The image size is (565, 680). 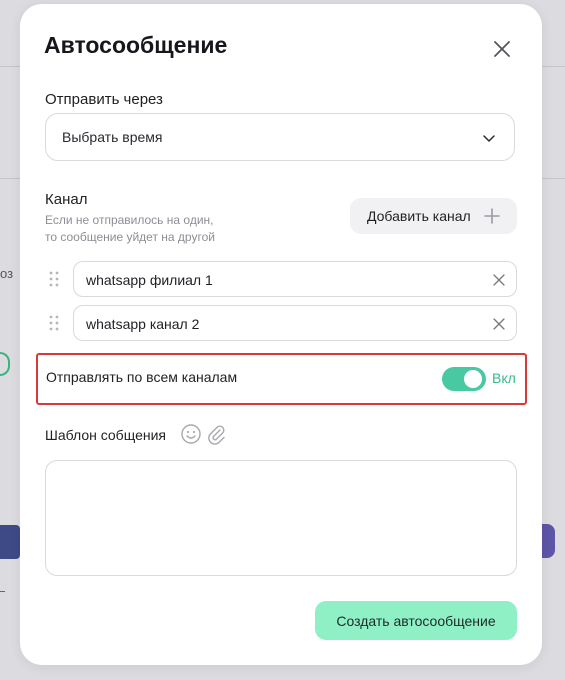 I want to click on send-all-channels-toggle, so click(x=464, y=379).